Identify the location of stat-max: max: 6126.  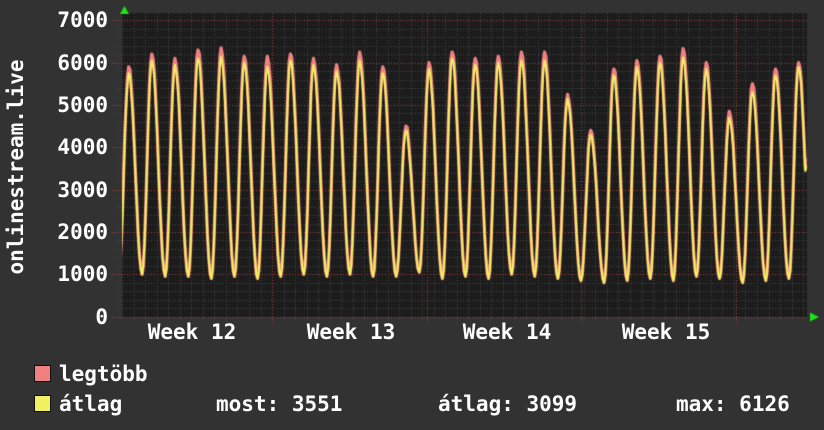
(733, 404).